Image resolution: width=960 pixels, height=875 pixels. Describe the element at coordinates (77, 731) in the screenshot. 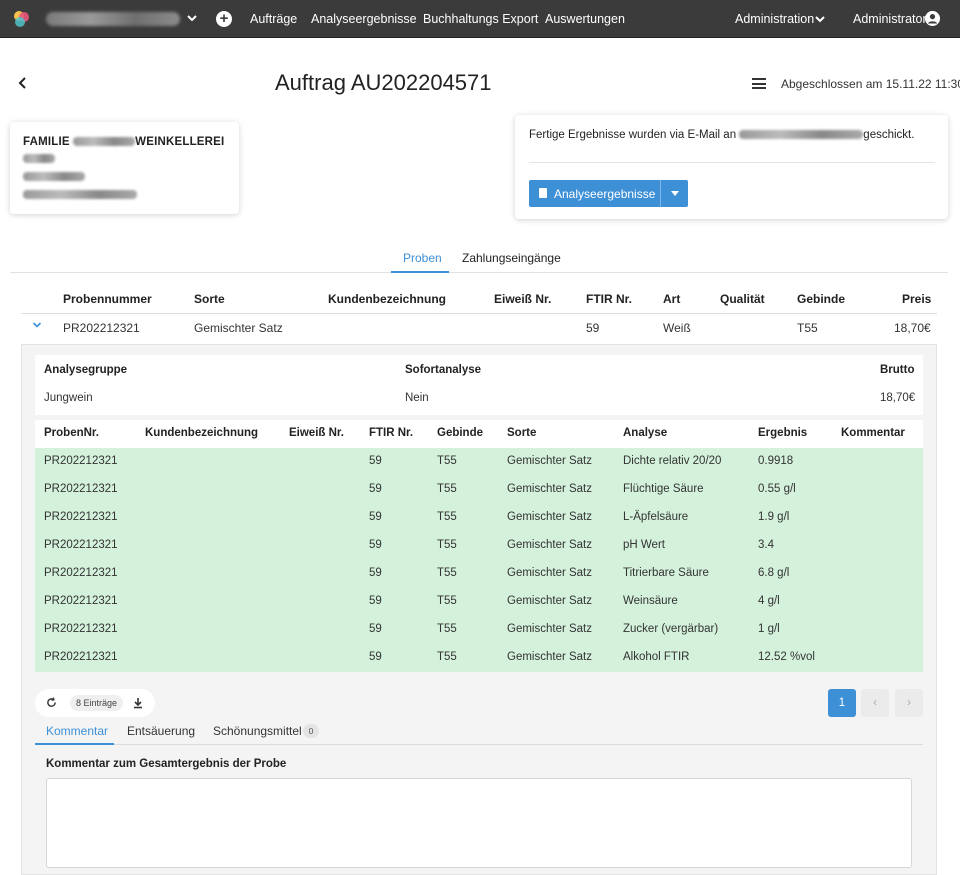

I see `tab-kommentar: Kommentar` at that location.